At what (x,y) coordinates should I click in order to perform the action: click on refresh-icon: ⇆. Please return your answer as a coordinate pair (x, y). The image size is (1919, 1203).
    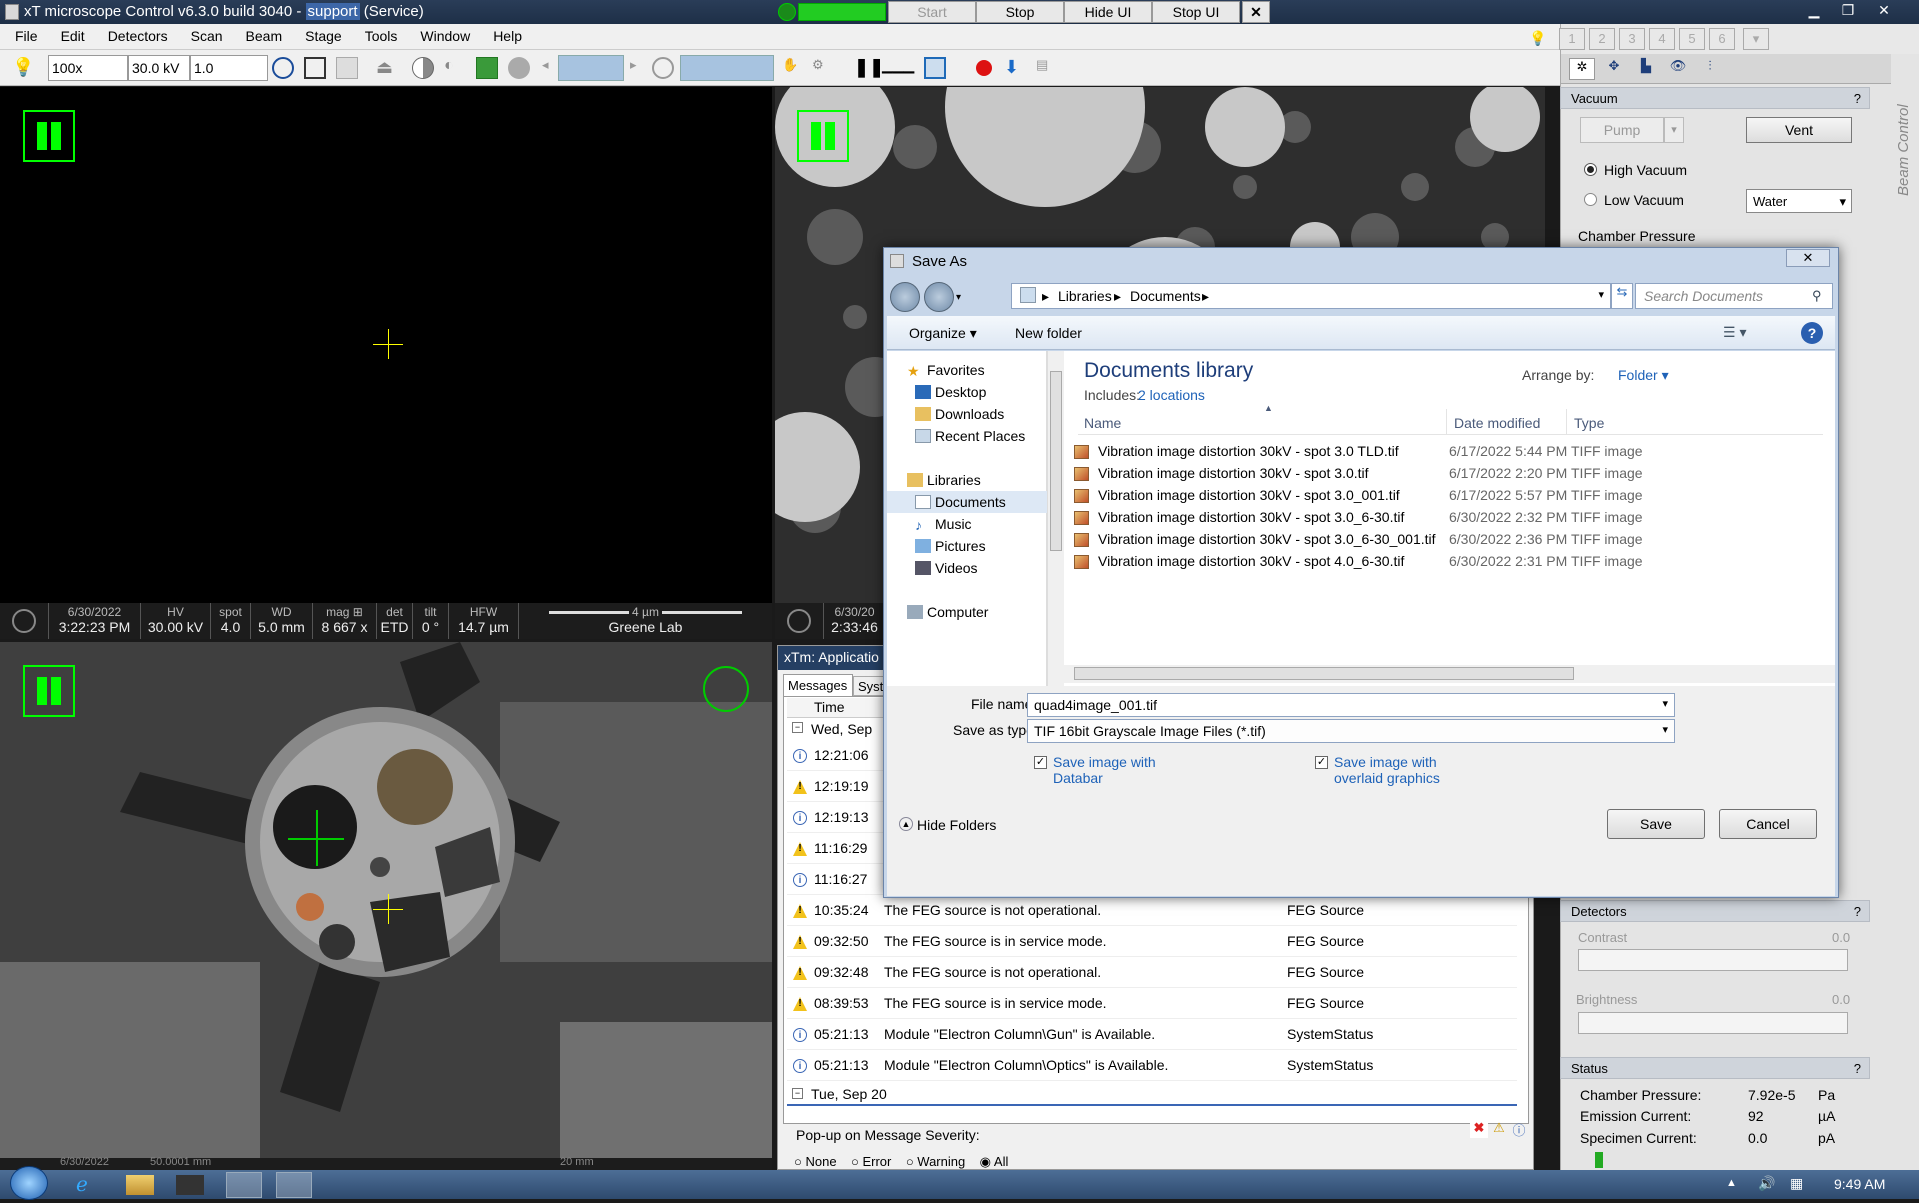
    Looking at the image, I should click on (1622, 296).